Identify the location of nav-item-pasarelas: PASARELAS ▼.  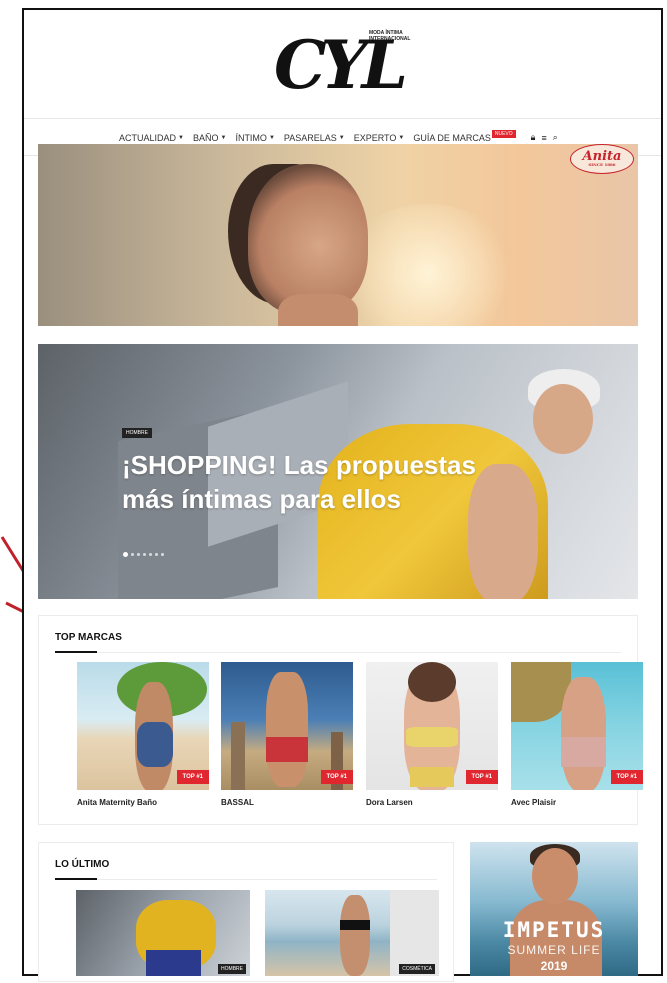
(314, 138).